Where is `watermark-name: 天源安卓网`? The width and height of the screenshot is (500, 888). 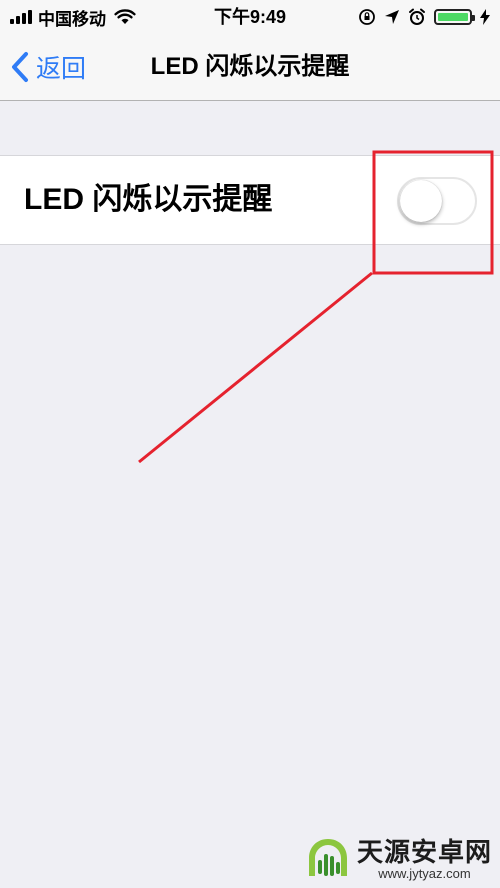 watermark-name: 天源安卓网 is located at coordinates (424, 852).